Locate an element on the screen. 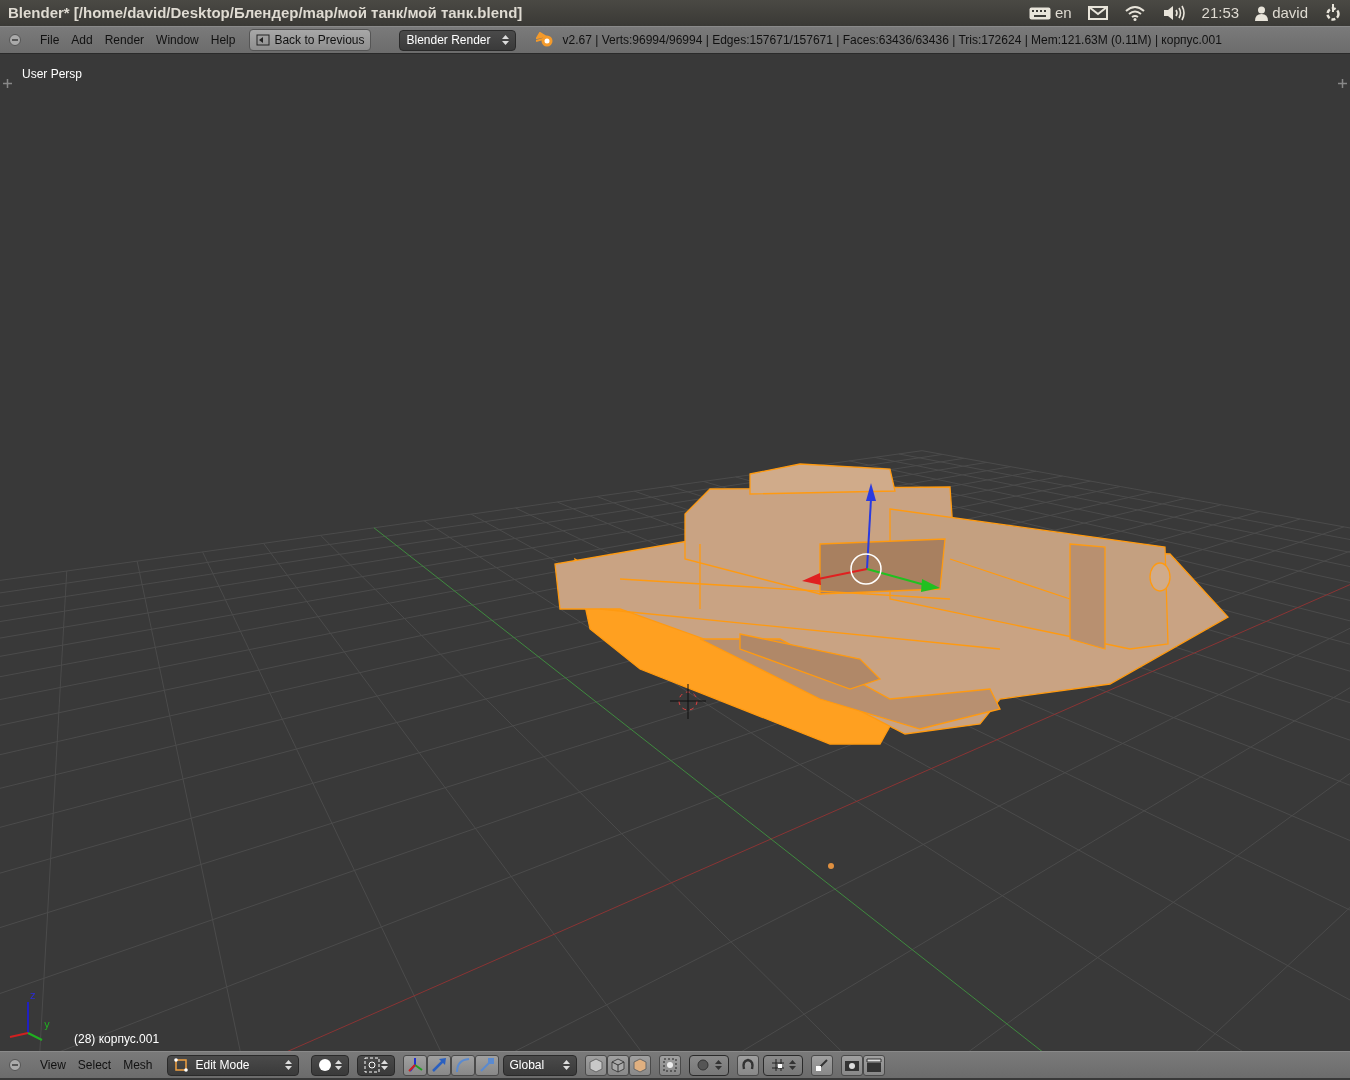  dashed-square-icon is located at coordinates (371, 1065).